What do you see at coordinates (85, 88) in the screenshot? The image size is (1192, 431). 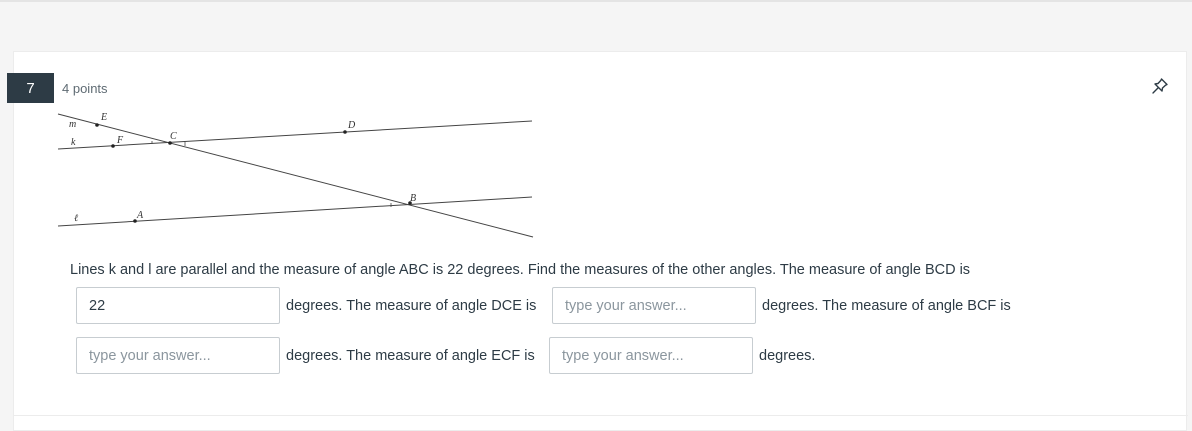 I see `question-points: 4 points` at bounding box center [85, 88].